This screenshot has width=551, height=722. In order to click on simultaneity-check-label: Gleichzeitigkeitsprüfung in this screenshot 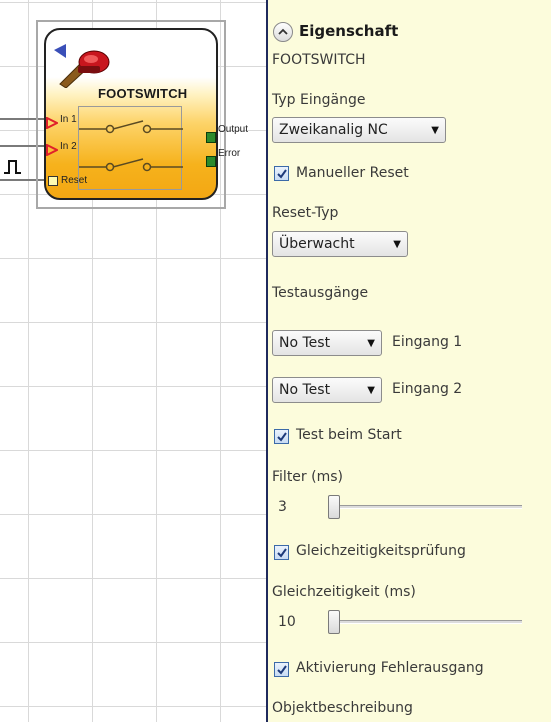, I will do `click(381, 551)`.